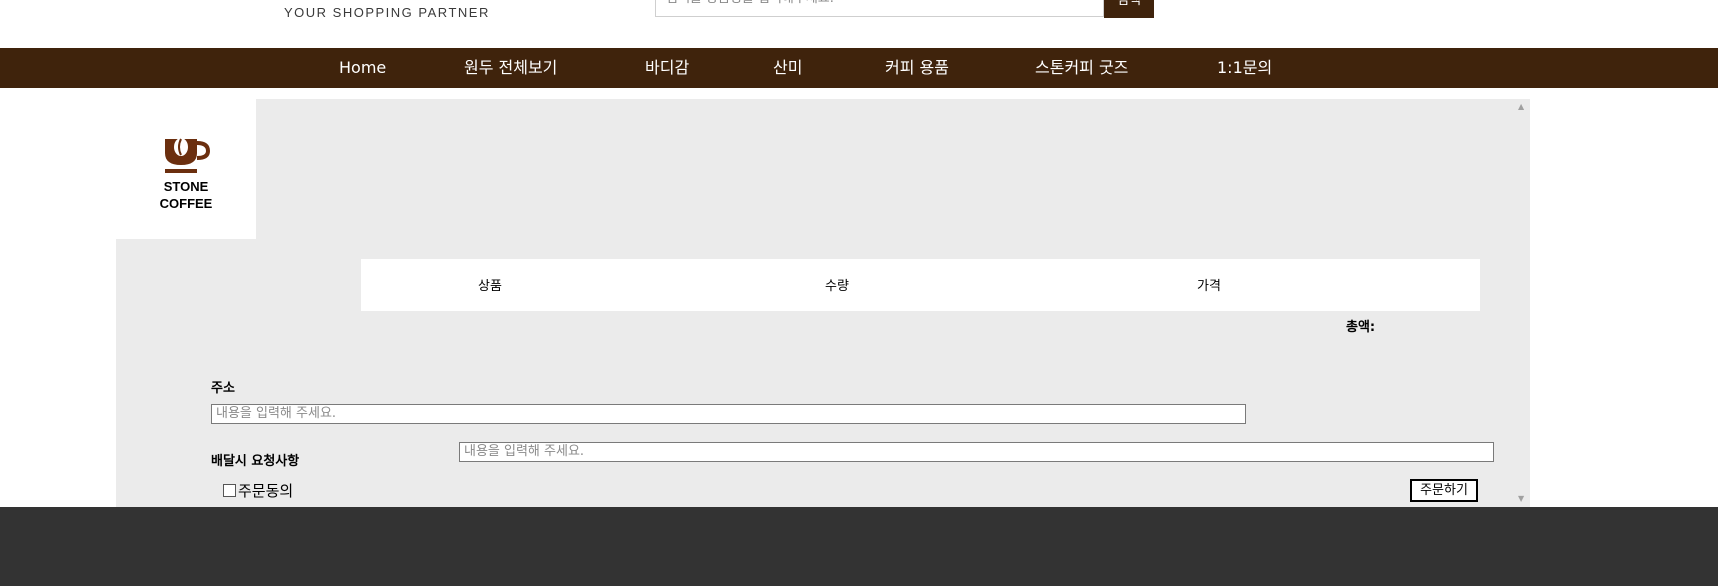 The width and height of the screenshot is (1718, 586). I want to click on address-field: 내용을 입력해 주세요., so click(728, 414).